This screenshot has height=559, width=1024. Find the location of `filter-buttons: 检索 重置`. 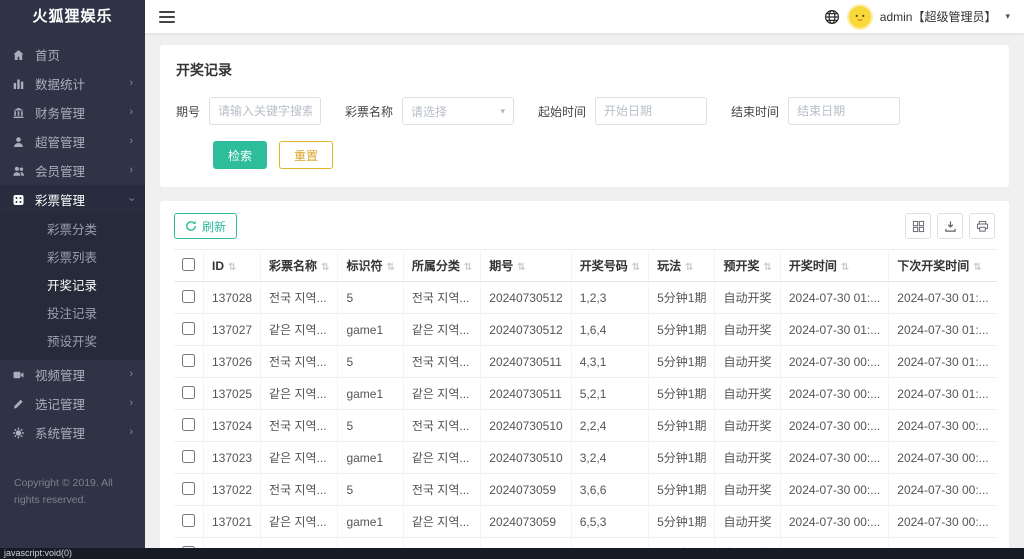

filter-buttons: 检索 重置 is located at coordinates (603, 155).